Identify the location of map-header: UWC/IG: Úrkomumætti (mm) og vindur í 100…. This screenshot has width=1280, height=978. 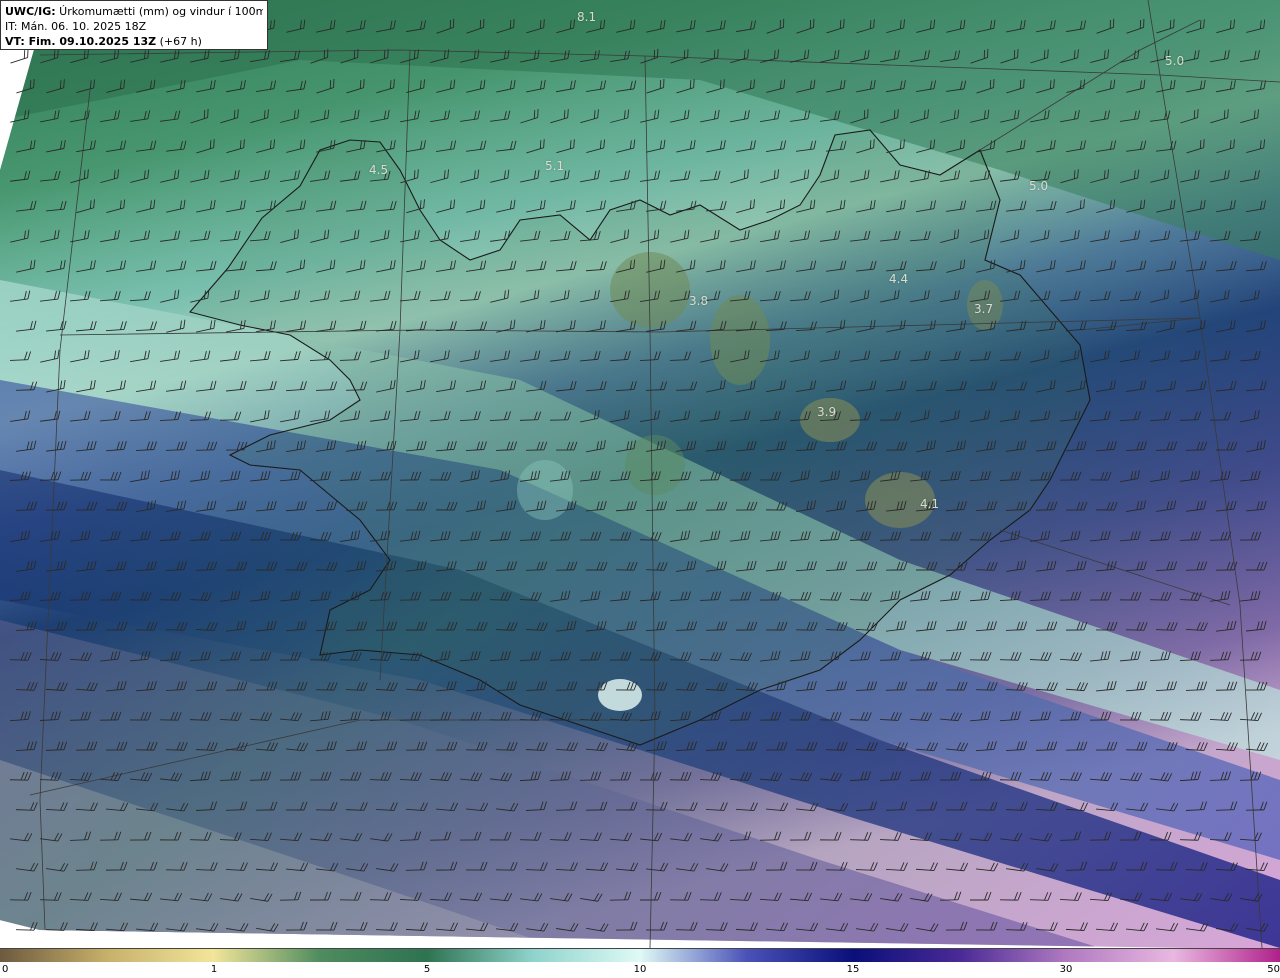
(134, 25).